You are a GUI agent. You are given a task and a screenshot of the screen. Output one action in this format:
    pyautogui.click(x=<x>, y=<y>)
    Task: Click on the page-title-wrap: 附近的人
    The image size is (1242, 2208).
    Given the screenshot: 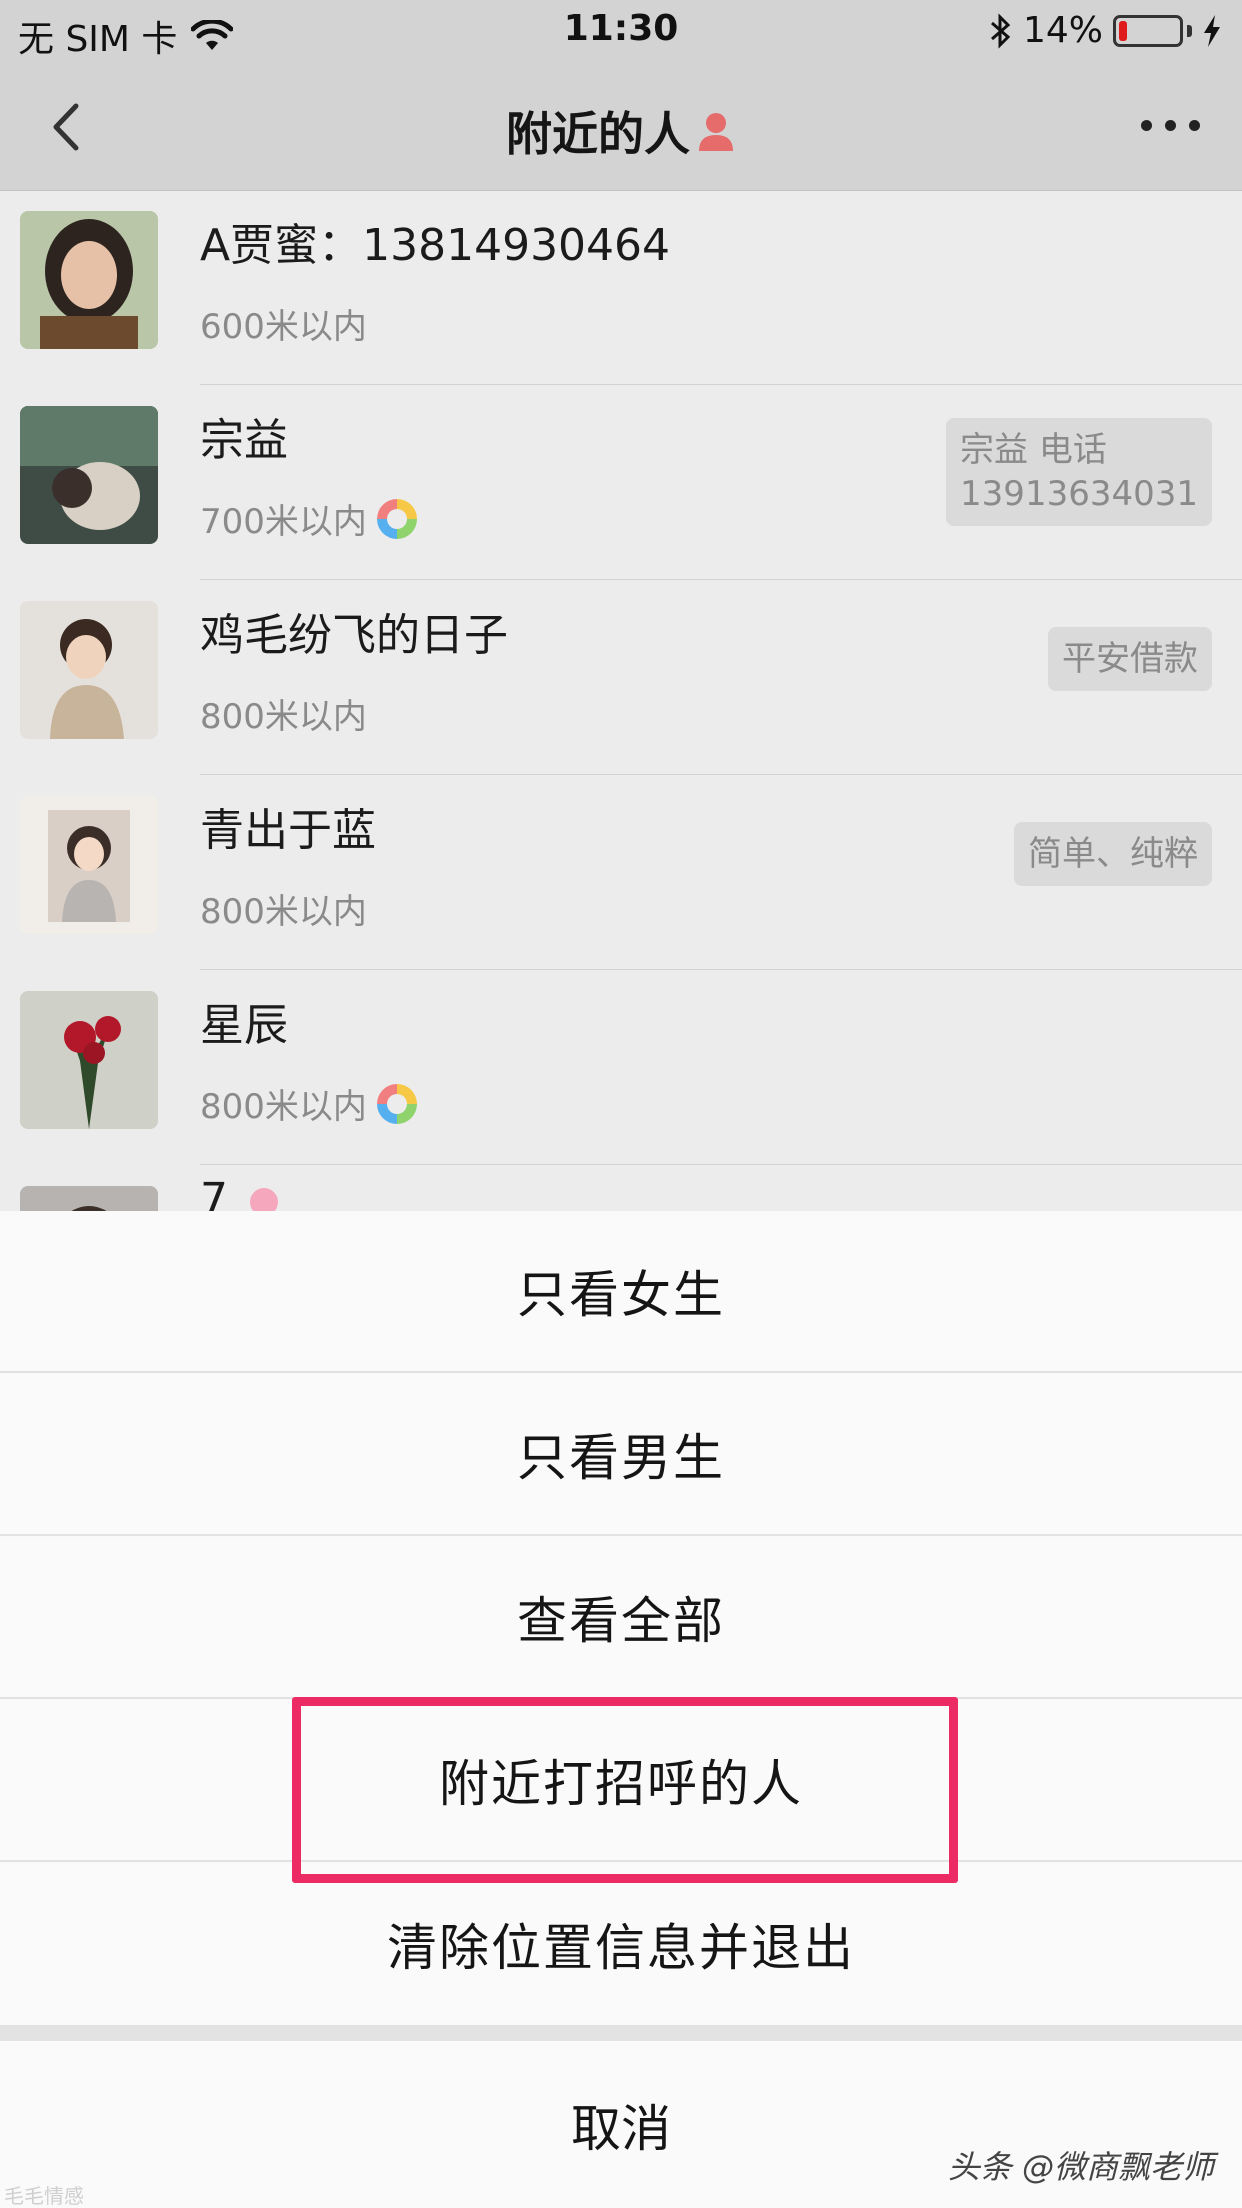 What is the action you would take?
    pyautogui.click(x=621, y=131)
    